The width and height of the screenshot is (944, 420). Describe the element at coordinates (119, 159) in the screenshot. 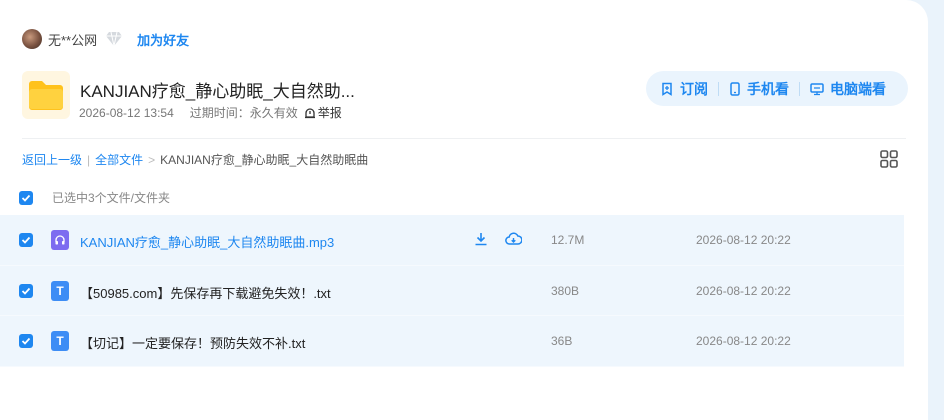

I see `all-files-link: 全部文件` at that location.